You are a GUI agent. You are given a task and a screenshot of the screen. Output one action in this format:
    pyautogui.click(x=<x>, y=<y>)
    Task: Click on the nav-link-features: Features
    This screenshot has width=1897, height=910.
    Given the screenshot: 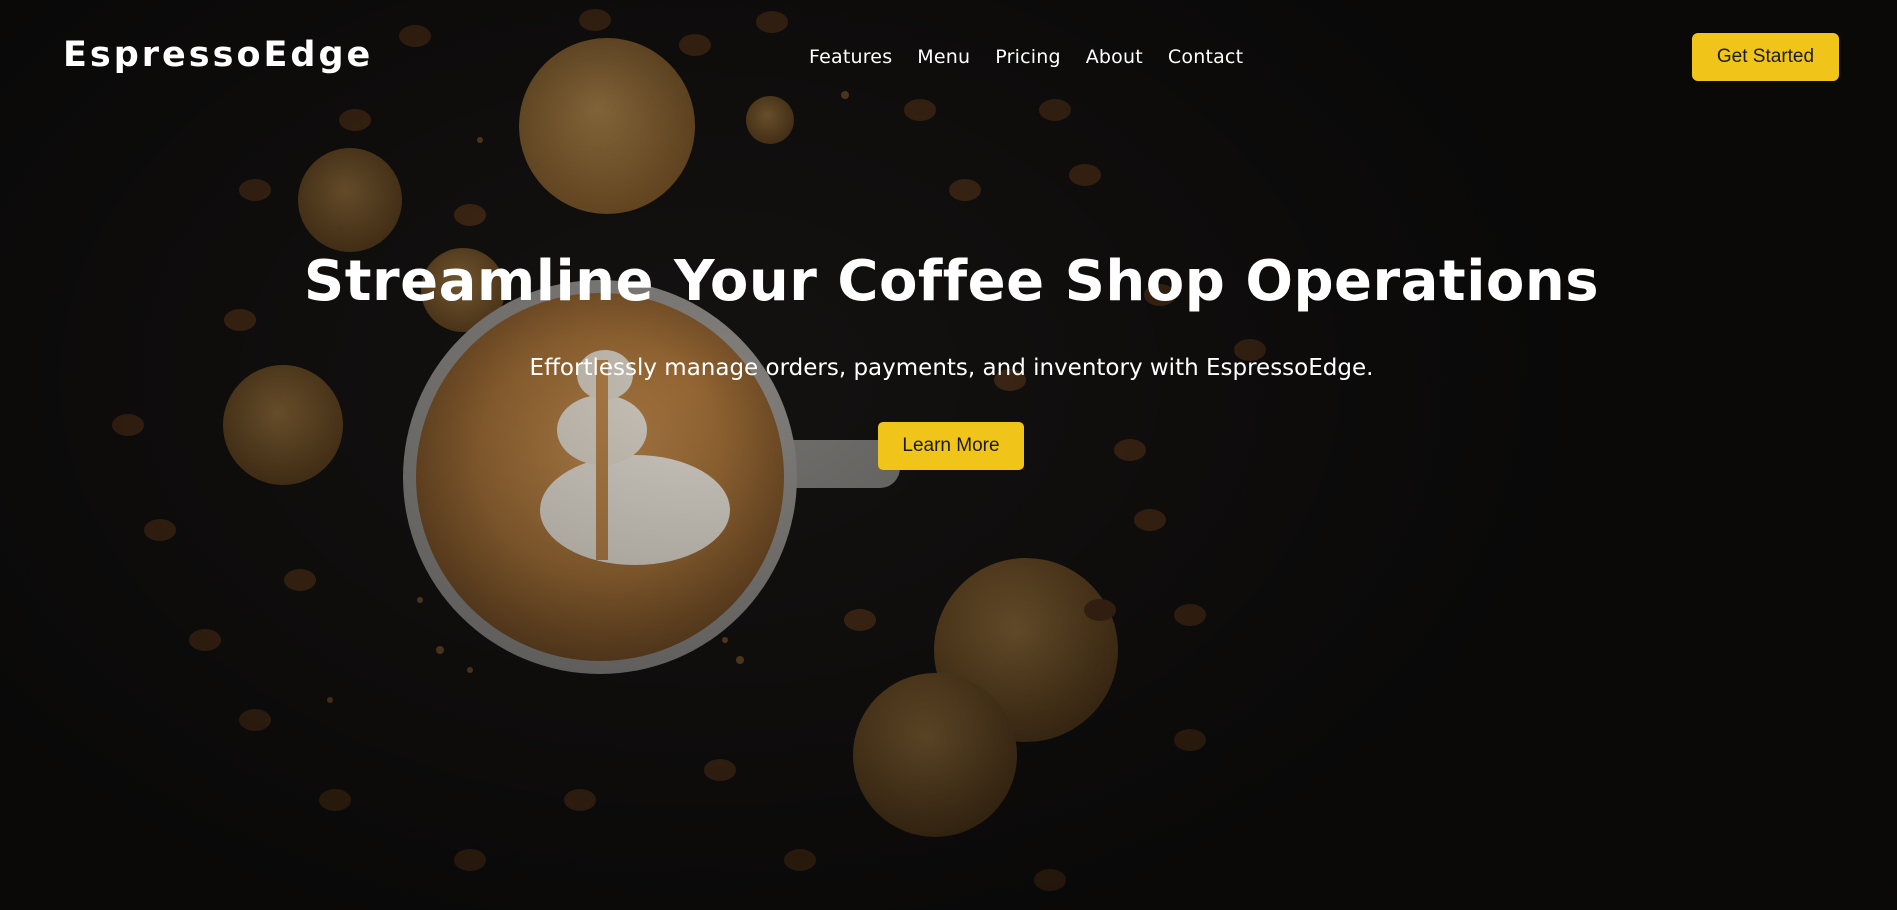 What is the action you would take?
    pyautogui.click(x=850, y=57)
    